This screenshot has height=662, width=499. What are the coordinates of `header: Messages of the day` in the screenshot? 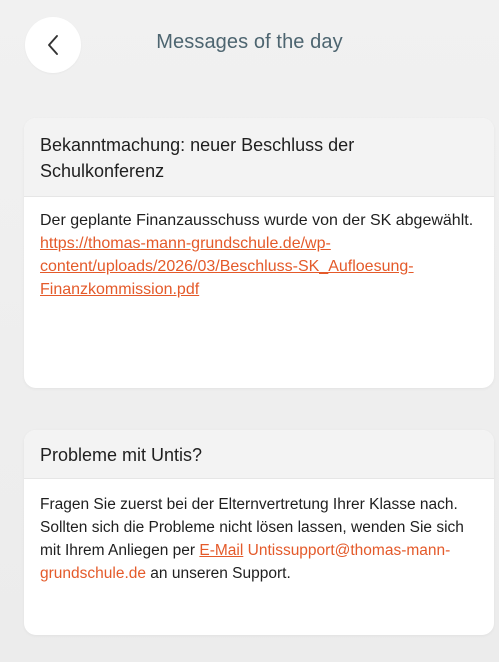 It's located at (249, 46).